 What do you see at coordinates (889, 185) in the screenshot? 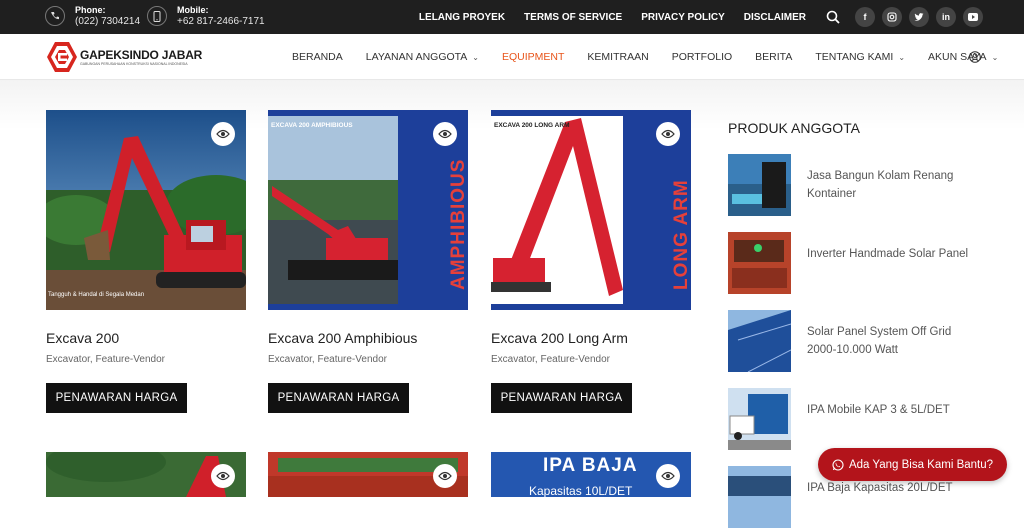
I see `sidebar-product-name: Jasa Bangun Kolam Renang Kontainer` at bounding box center [889, 185].